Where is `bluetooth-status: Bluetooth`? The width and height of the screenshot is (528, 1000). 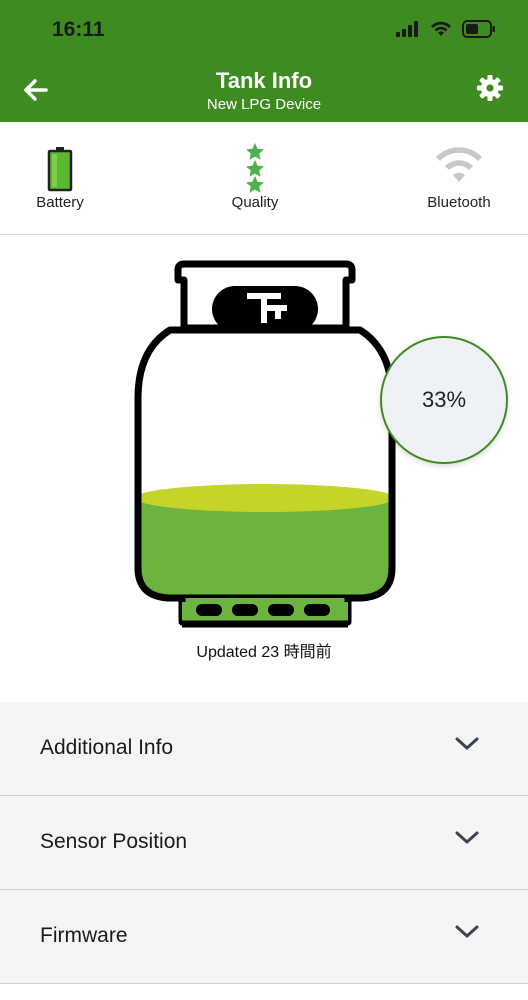 bluetooth-status: Bluetooth is located at coordinates (459, 178).